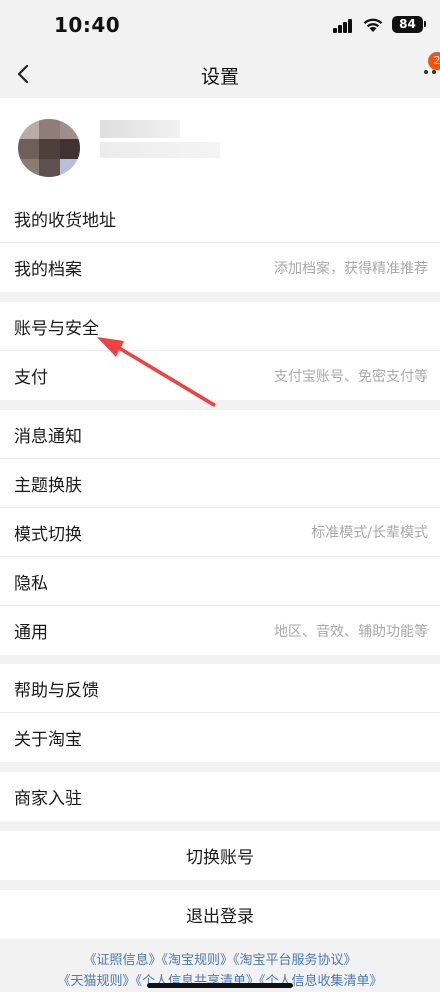  Describe the element at coordinates (48, 485) in the screenshot. I see `row-label: 主题换肤` at that location.